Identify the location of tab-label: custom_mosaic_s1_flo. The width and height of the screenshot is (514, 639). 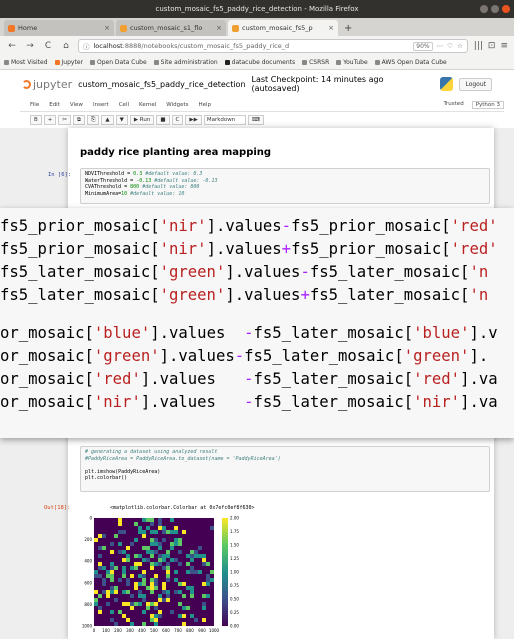
(166, 28).